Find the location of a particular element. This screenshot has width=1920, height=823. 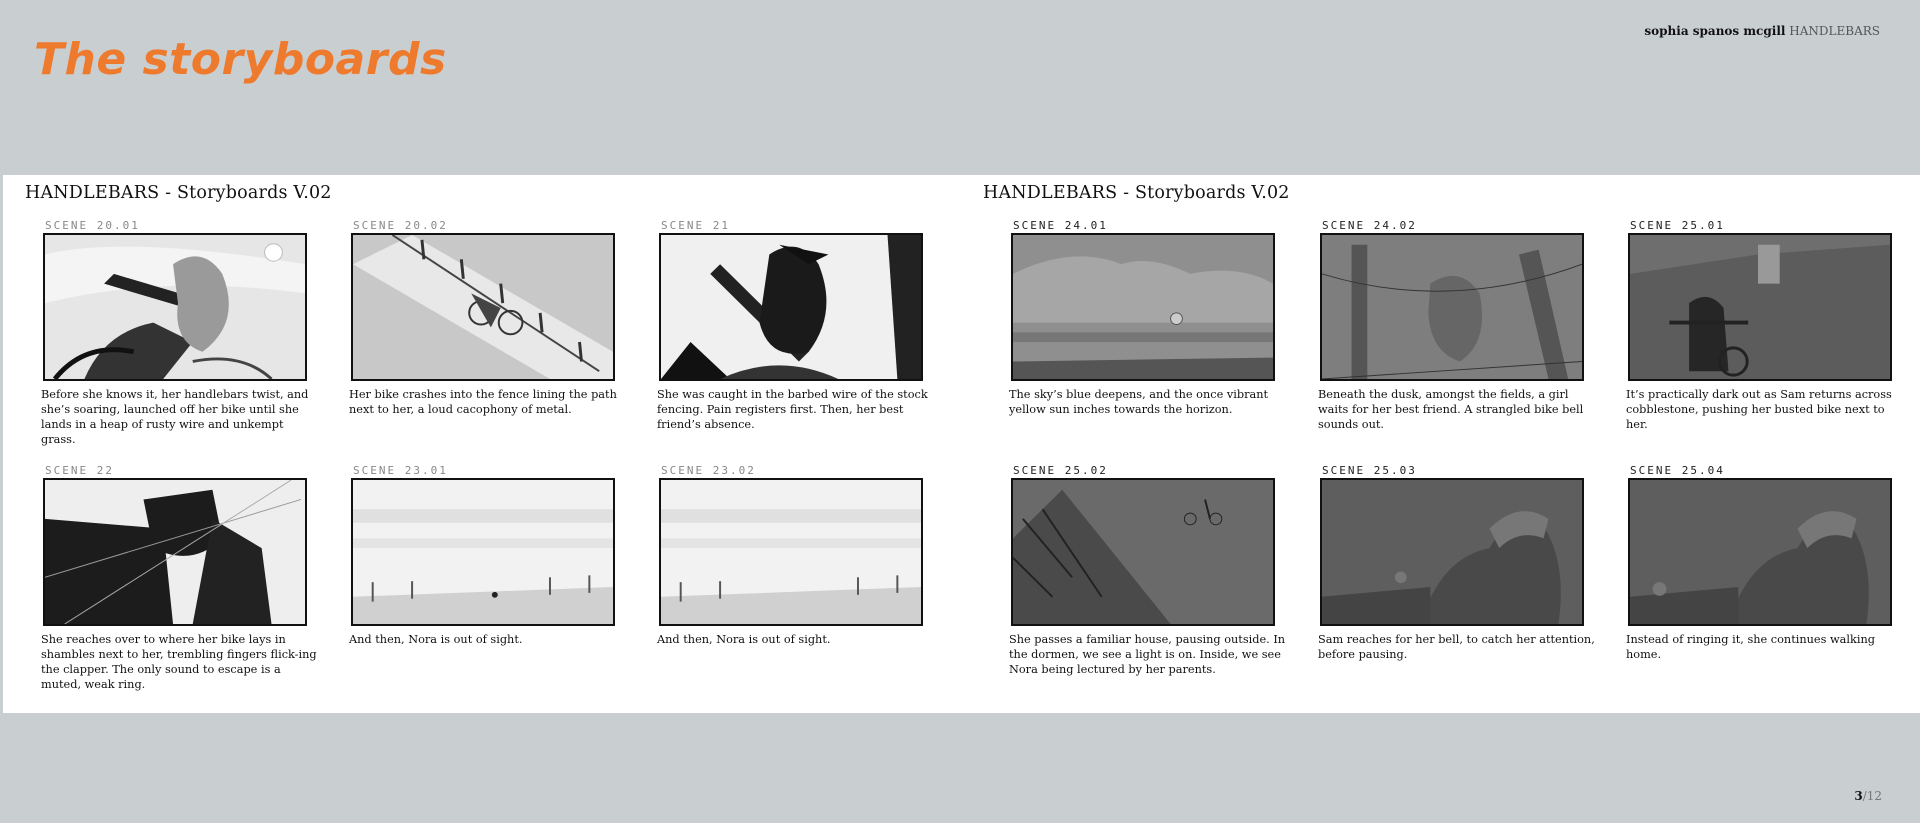

page-number: 3/12 is located at coordinates (1868, 796).